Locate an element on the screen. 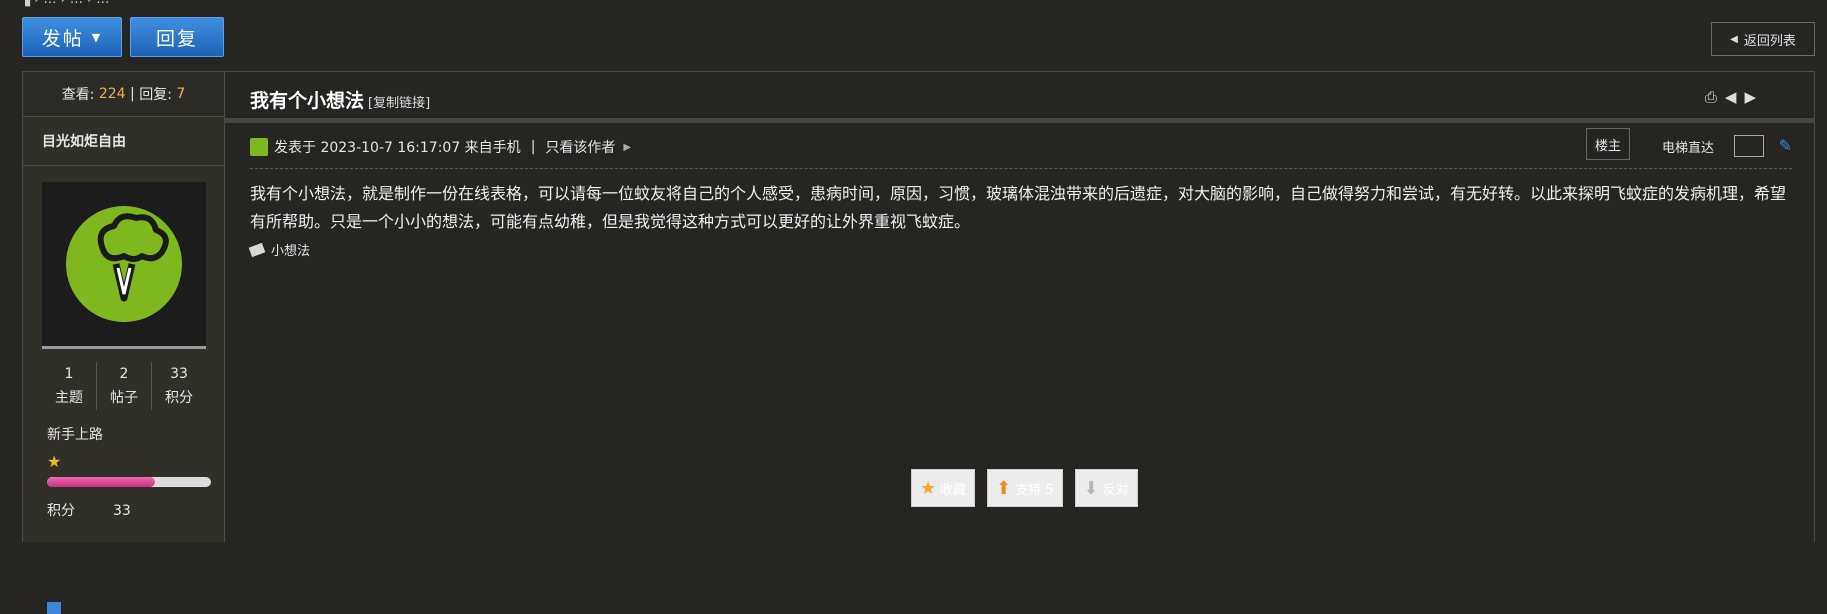  views-count: 224 is located at coordinates (112, 94).